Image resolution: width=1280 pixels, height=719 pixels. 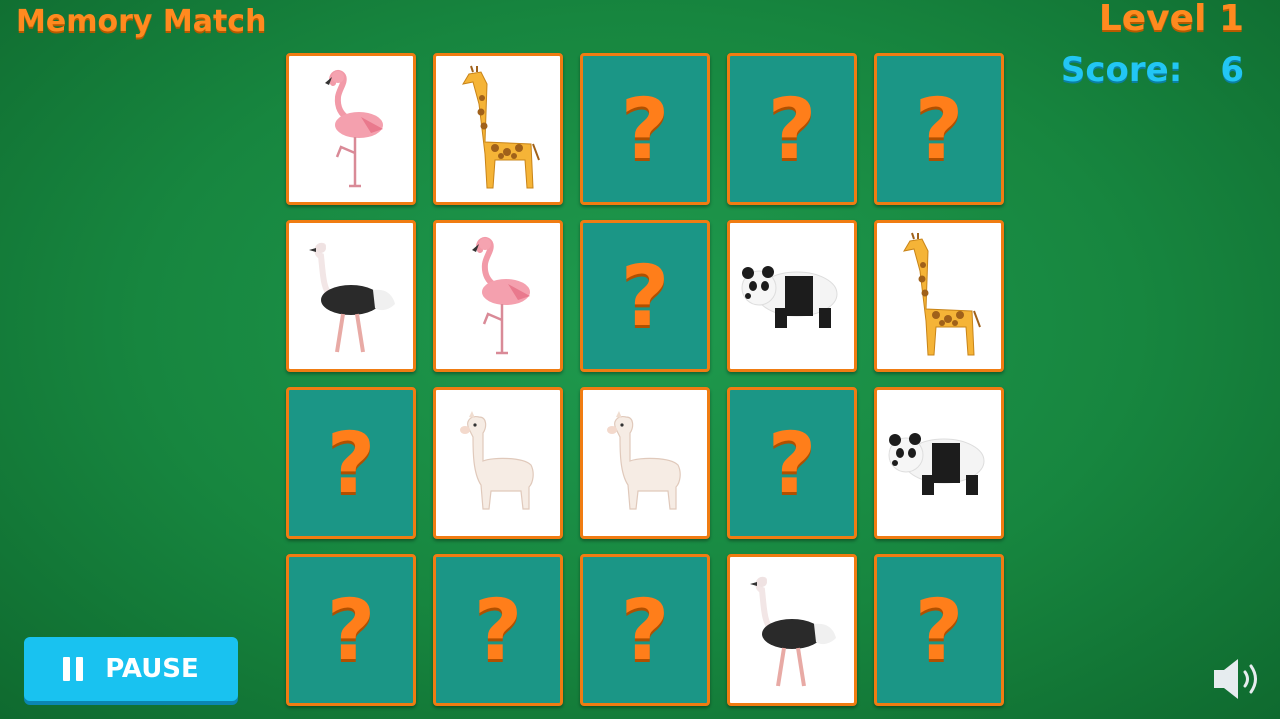 What do you see at coordinates (73, 669) in the screenshot?
I see `pause-icon` at bounding box center [73, 669].